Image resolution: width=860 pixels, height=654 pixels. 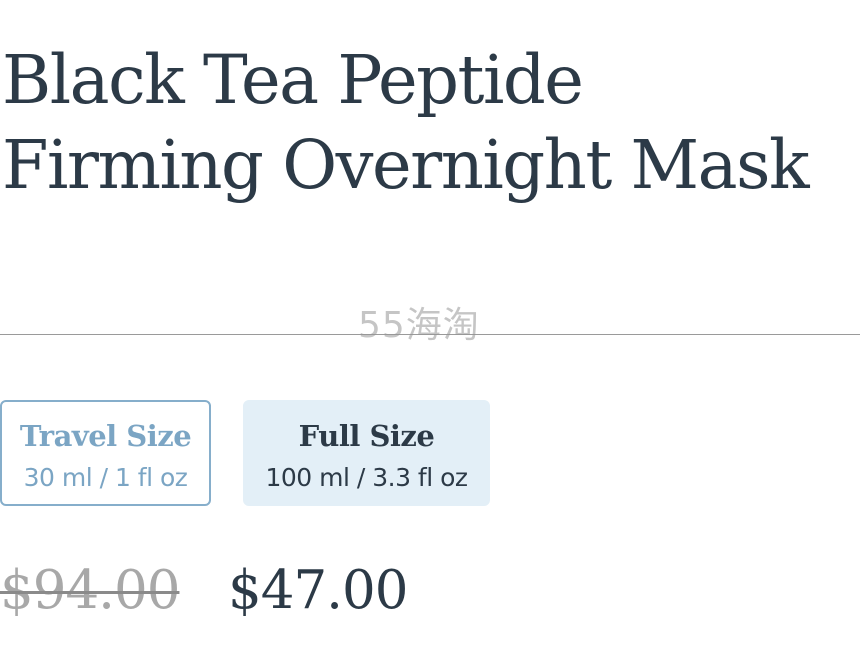 What do you see at coordinates (90, 590) in the screenshot?
I see `original-price: $94.00` at bounding box center [90, 590].